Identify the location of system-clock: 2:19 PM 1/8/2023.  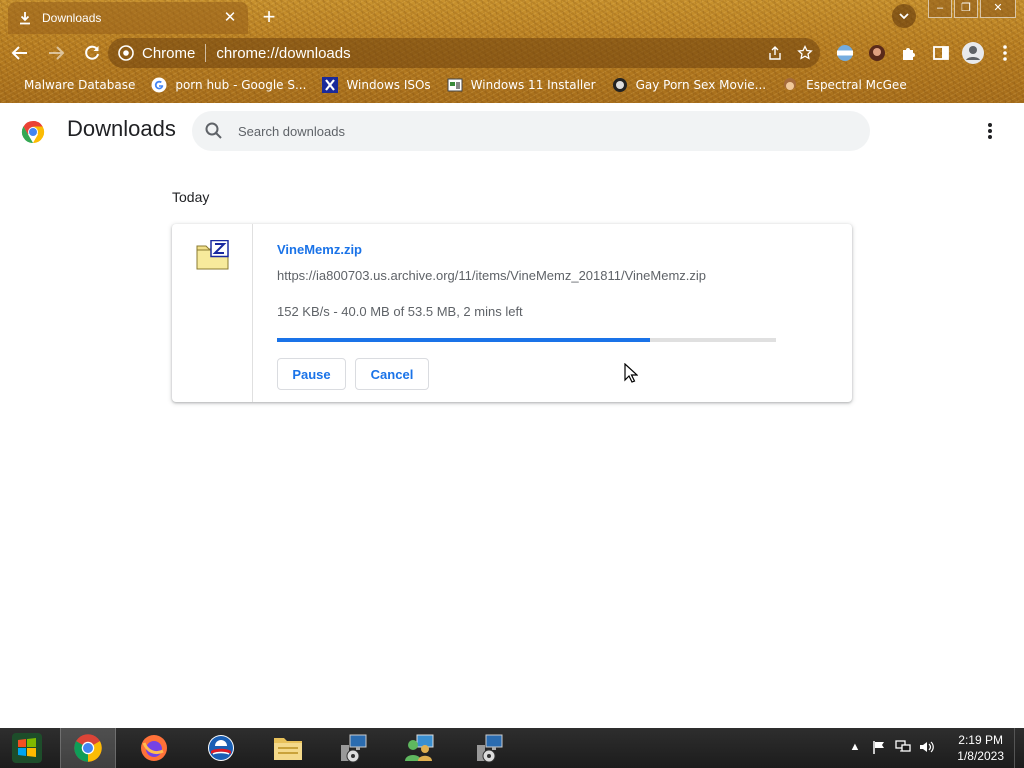
(980, 748).